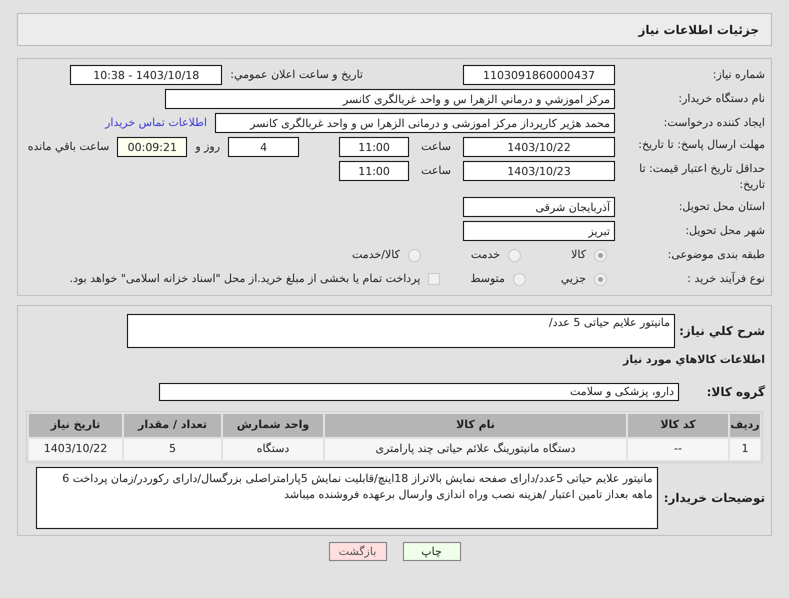  What do you see at coordinates (273, 425) in the screenshot?
I see `column-header: واحد شمارش` at bounding box center [273, 425].